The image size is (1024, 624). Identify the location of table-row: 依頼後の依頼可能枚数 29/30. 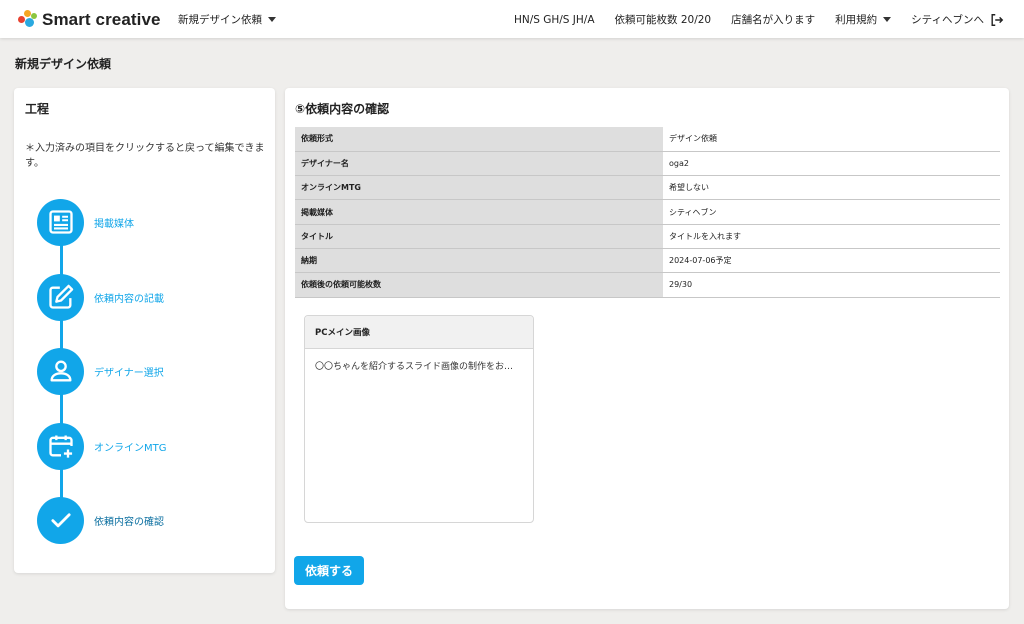
(647, 285).